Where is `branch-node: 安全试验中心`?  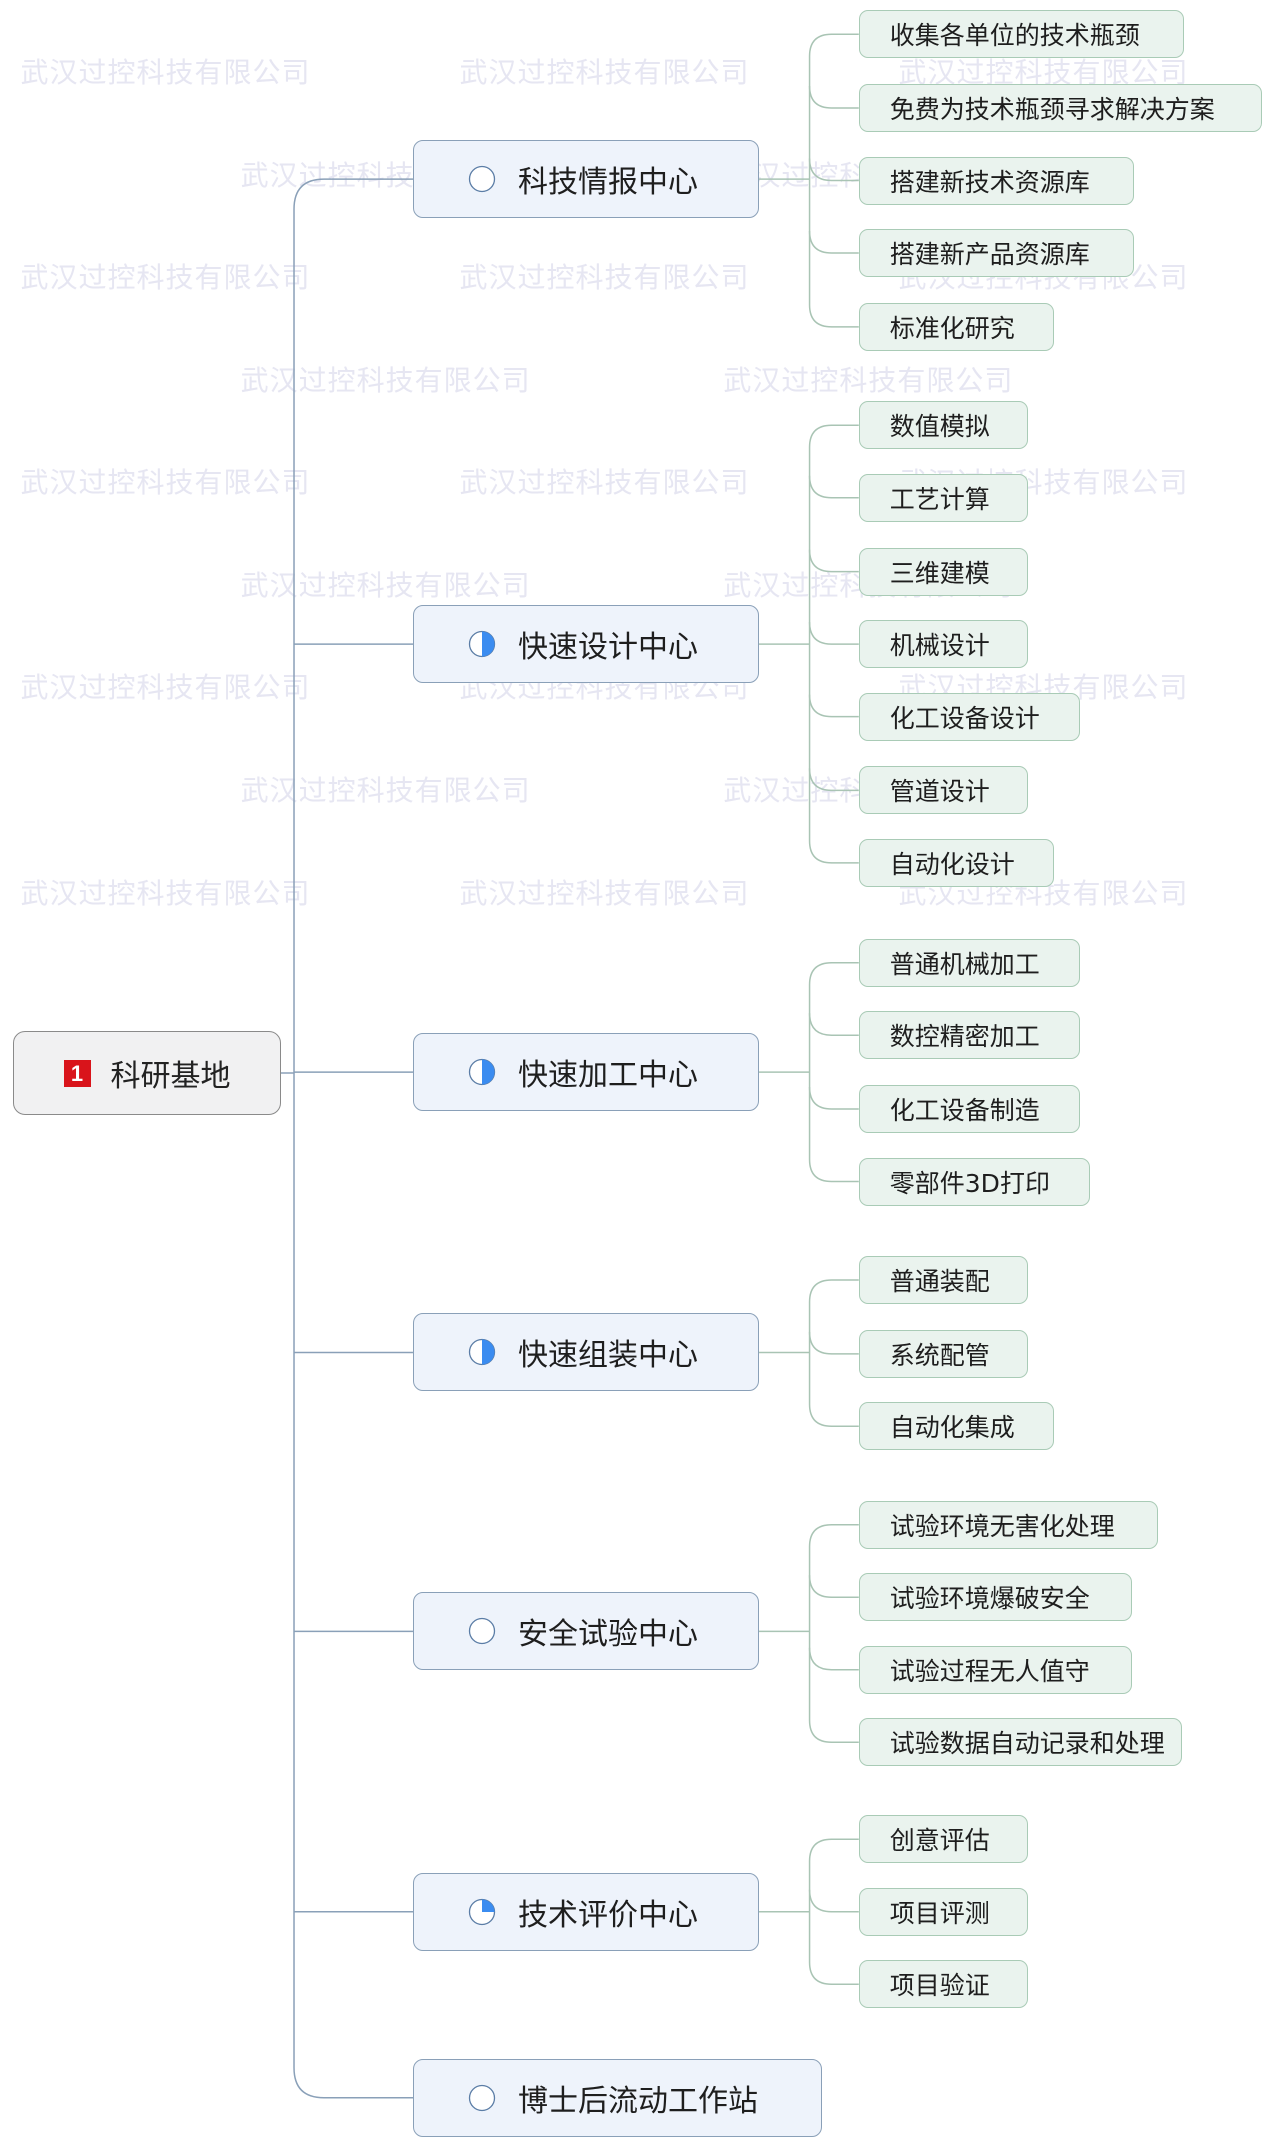 branch-node: 安全试验中心 is located at coordinates (585, 1631).